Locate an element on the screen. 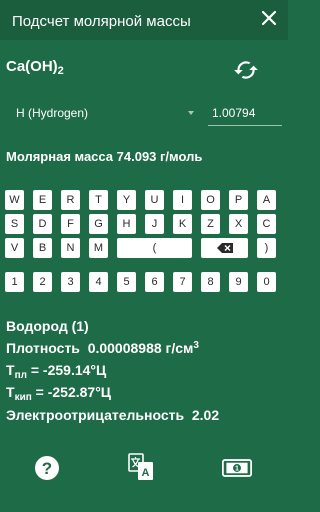 This screenshot has height=512, width=320. key-x: X is located at coordinates (238, 224).